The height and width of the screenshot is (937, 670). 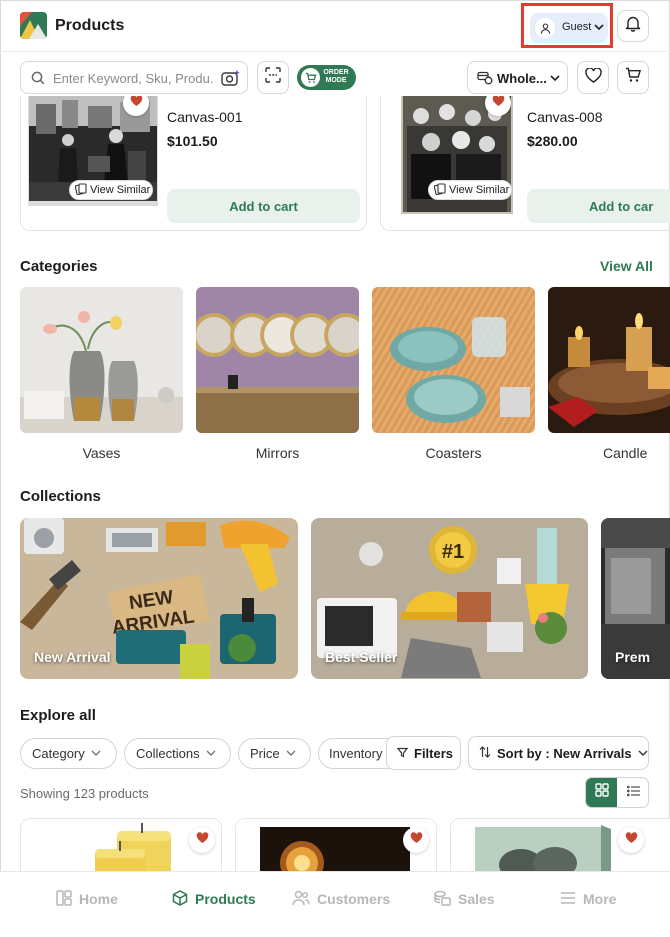 What do you see at coordinates (635, 598) in the screenshot?
I see `collection-card: Prem` at bounding box center [635, 598].